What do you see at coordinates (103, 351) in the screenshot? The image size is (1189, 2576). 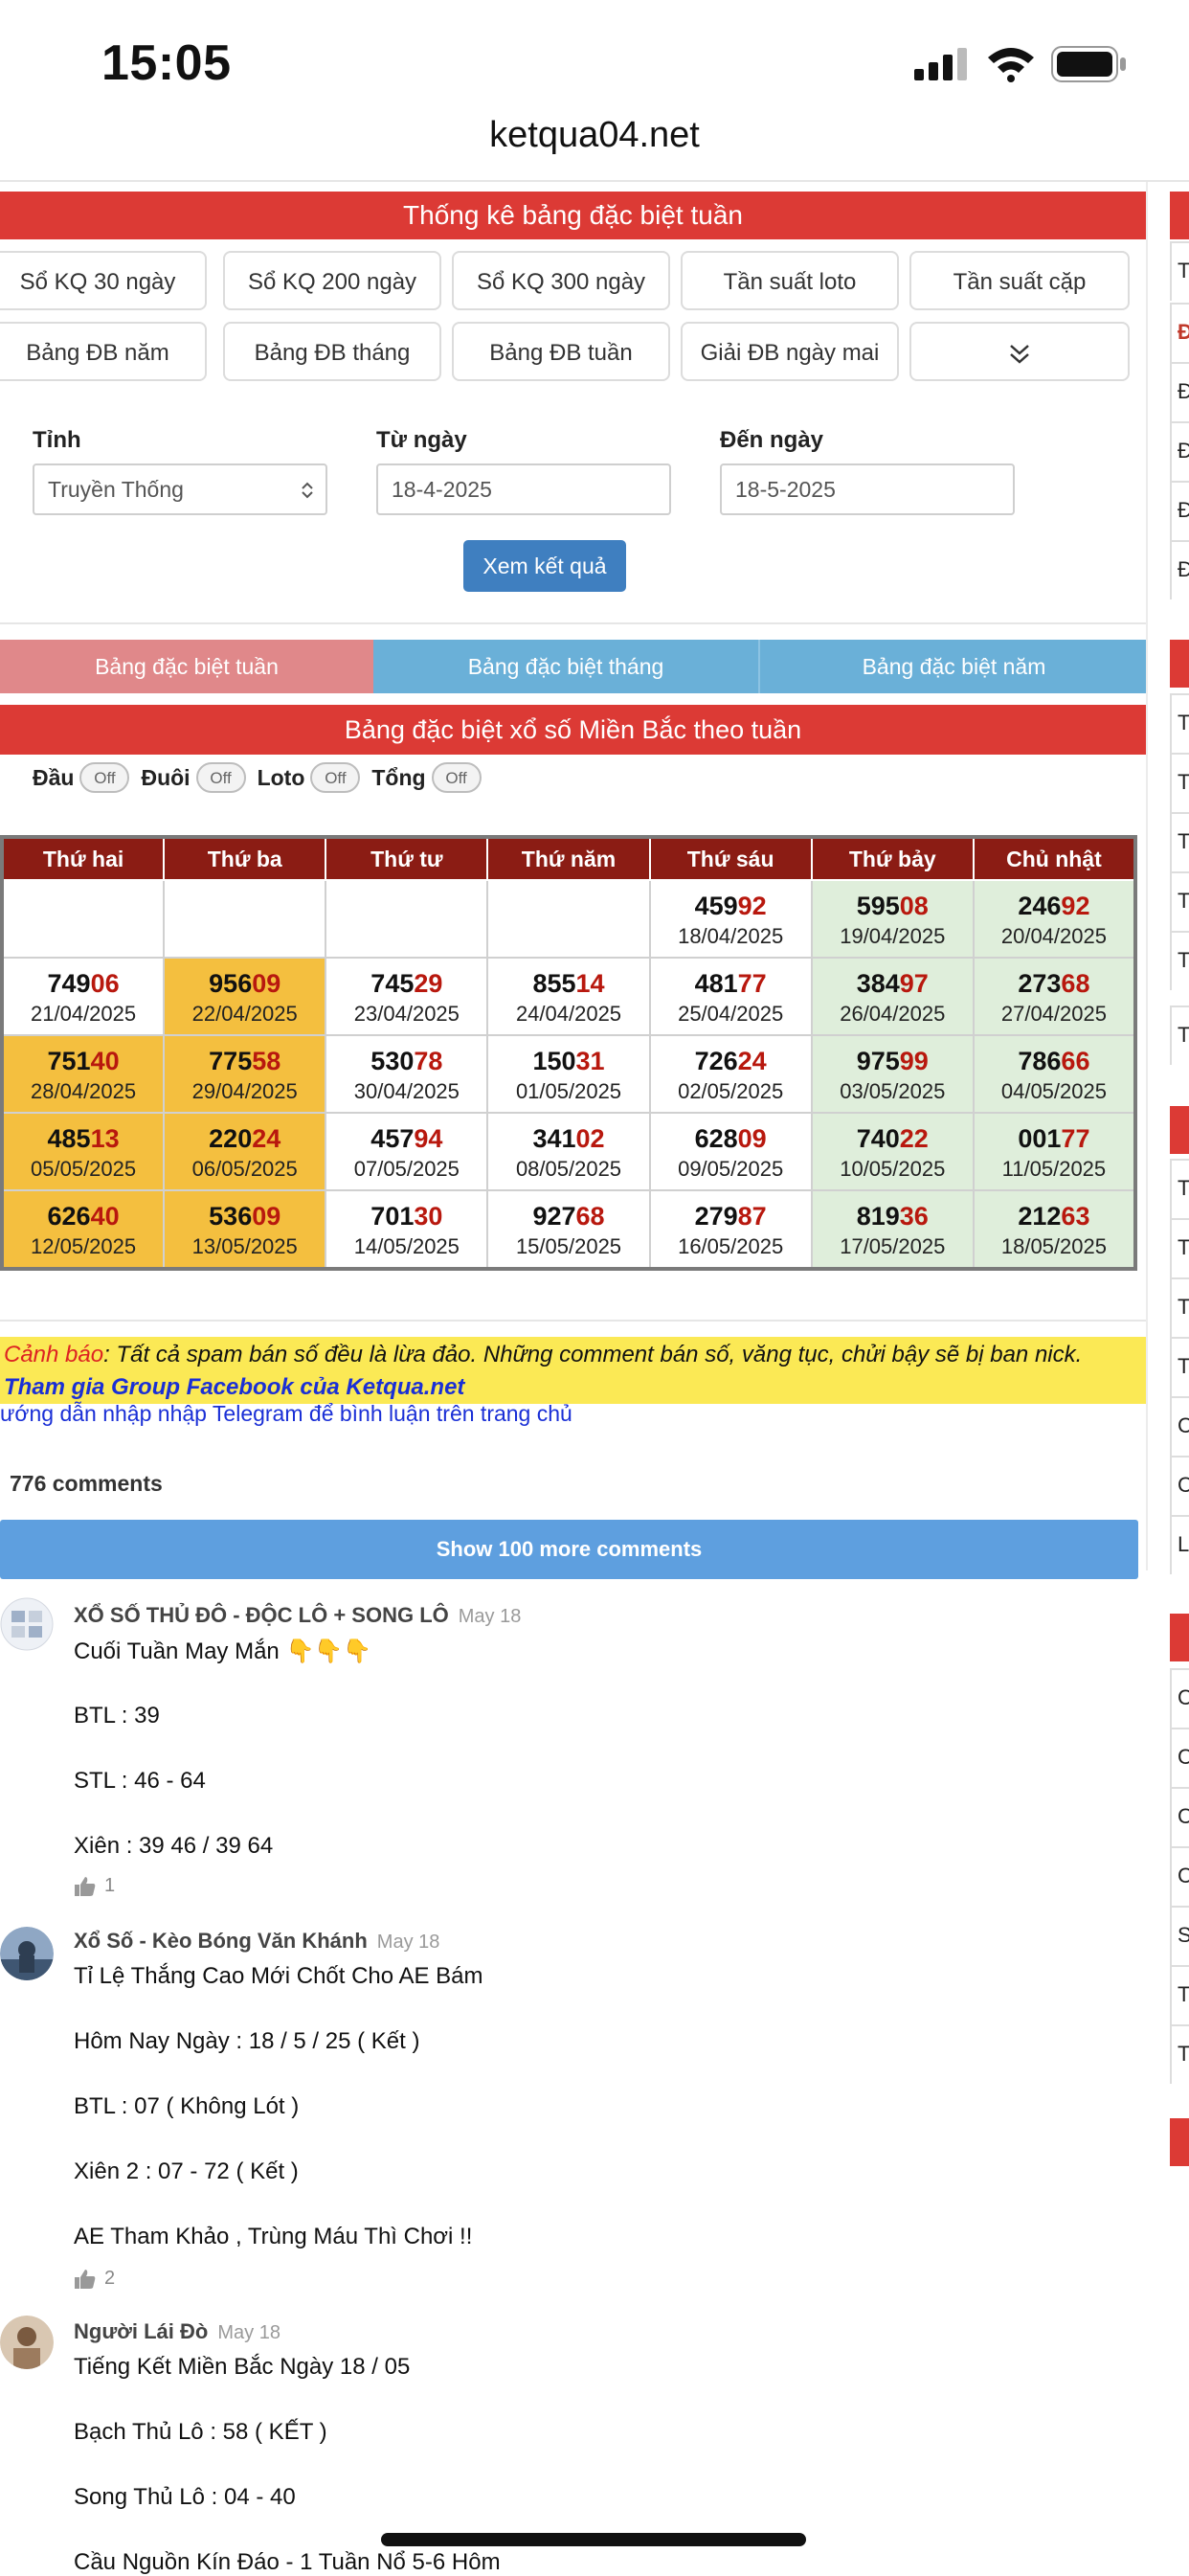 I see `nav-button-bangdb-nam: Bảng ĐB năm` at bounding box center [103, 351].